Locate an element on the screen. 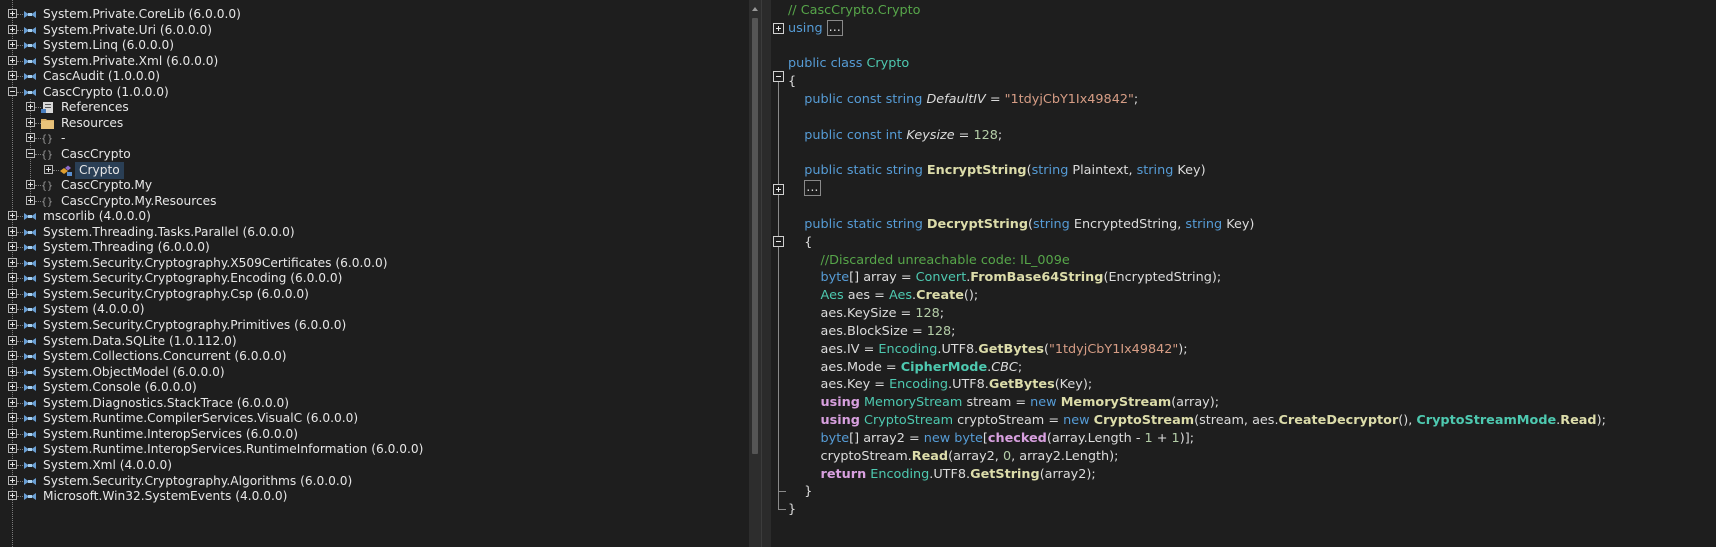  code-token: FromBase64String is located at coordinates (1037, 278).